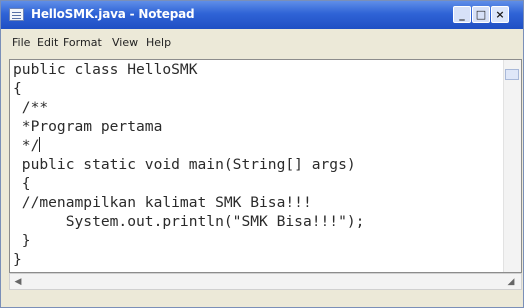 This screenshot has height=308, width=524. What do you see at coordinates (512, 74) in the screenshot?
I see `scroll-up-arrow-icon` at bounding box center [512, 74].